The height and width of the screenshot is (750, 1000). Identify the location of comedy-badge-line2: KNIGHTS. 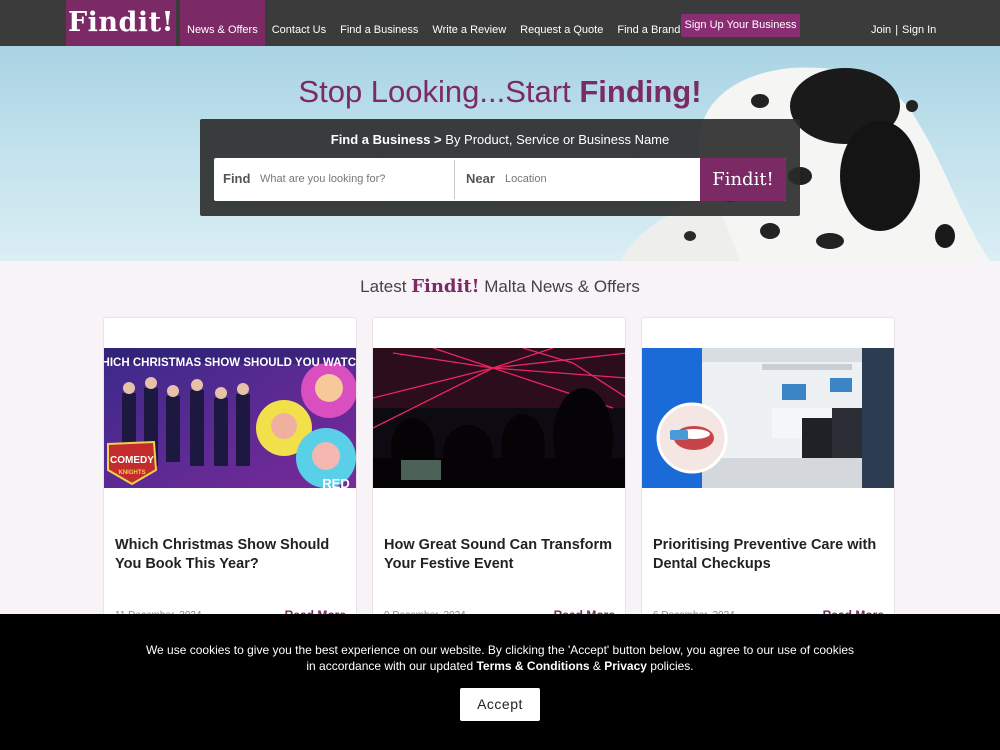
(132, 473).